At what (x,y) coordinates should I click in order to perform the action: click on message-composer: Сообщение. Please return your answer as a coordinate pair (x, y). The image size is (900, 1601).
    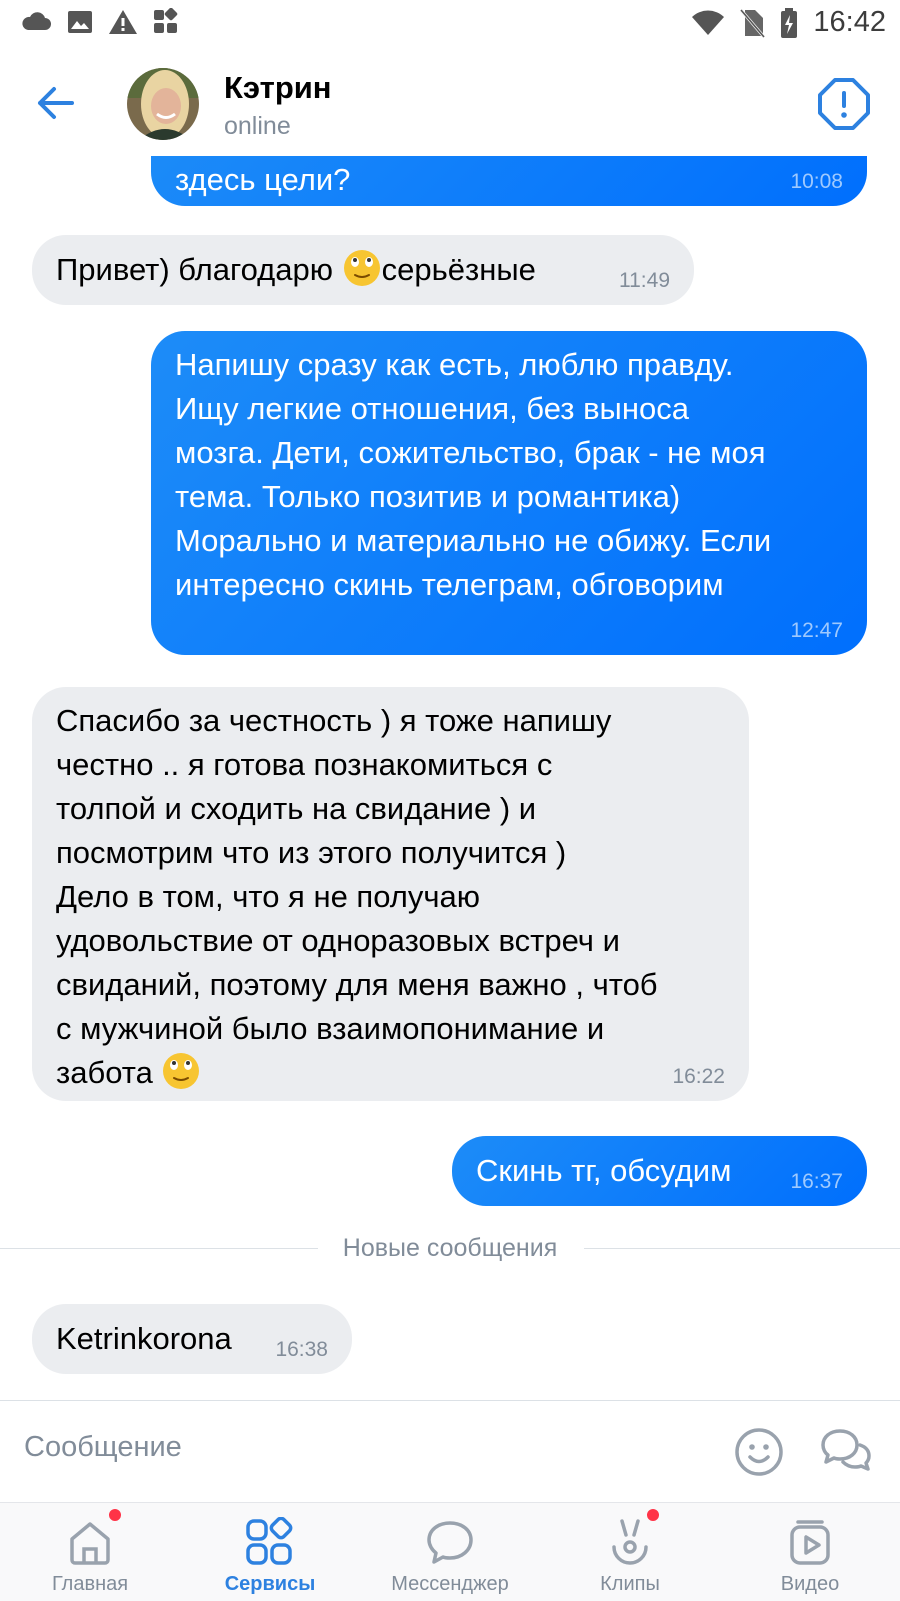
    Looking at the image, I should click on (450, 1451).